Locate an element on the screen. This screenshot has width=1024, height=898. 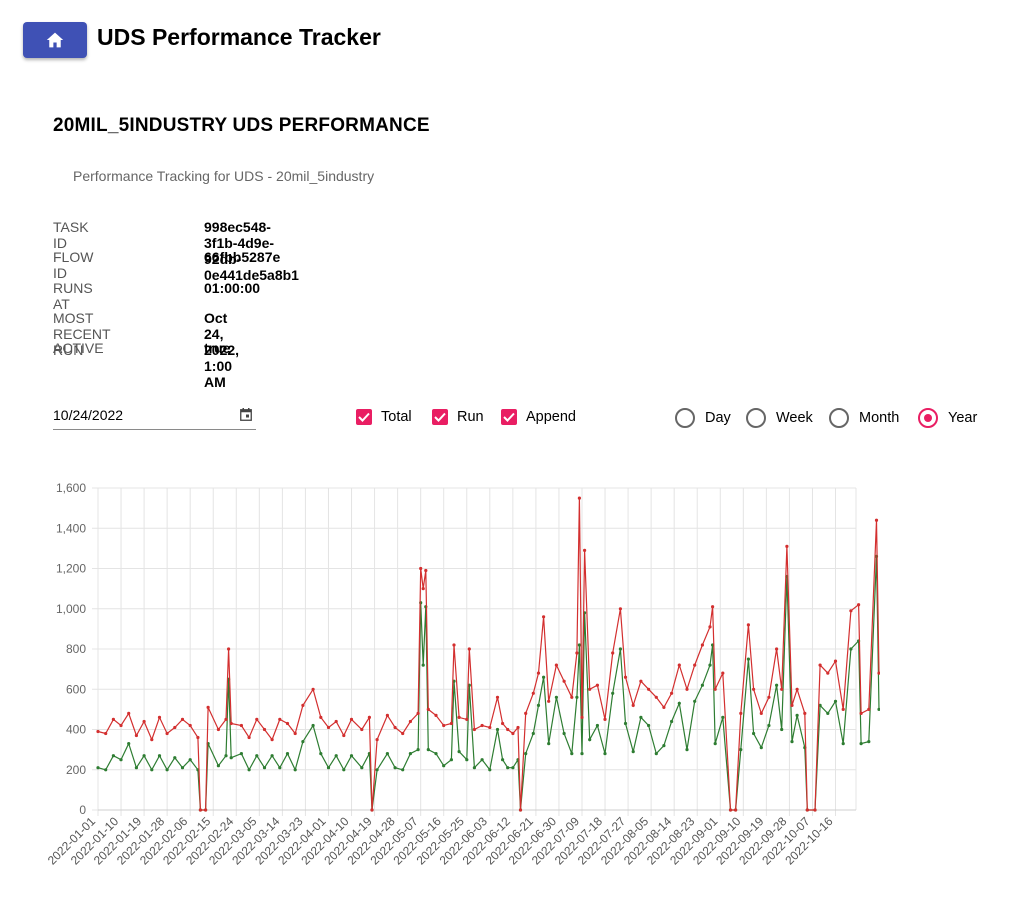
page-title: 20MIL_5INDUSTRY UDS PERFORMANCE is located at coordinates (241, 125).